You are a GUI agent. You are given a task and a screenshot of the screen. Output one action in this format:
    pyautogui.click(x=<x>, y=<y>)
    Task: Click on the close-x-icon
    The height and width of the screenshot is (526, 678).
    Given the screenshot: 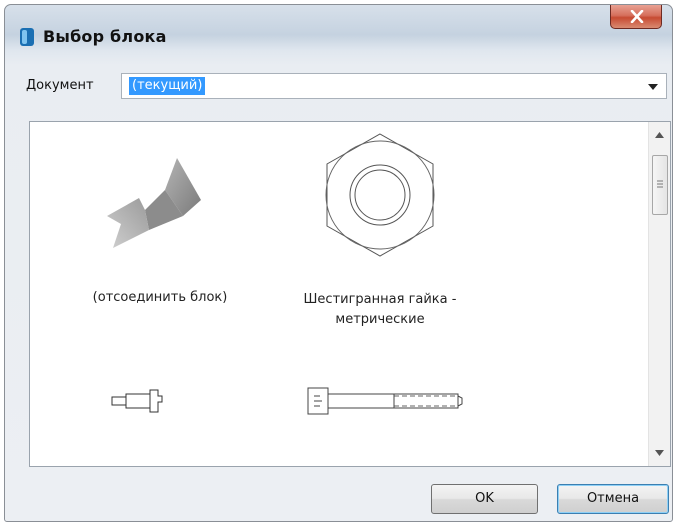 What is the action you would take?
    pyautogui.click(x=637, y=16)
    